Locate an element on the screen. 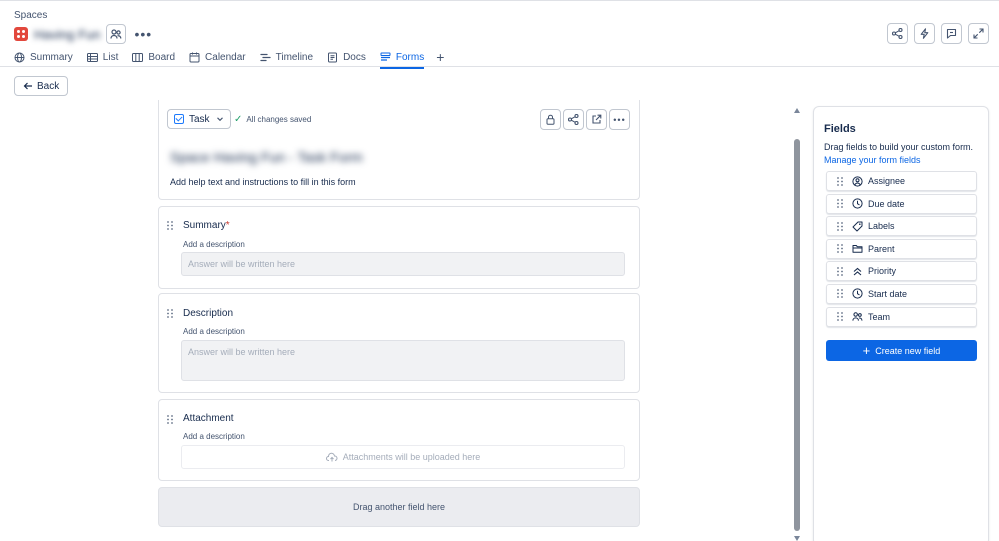 The height and width of the screenshot is (541, 999). lock-icon is located at coordinates (550, 119).